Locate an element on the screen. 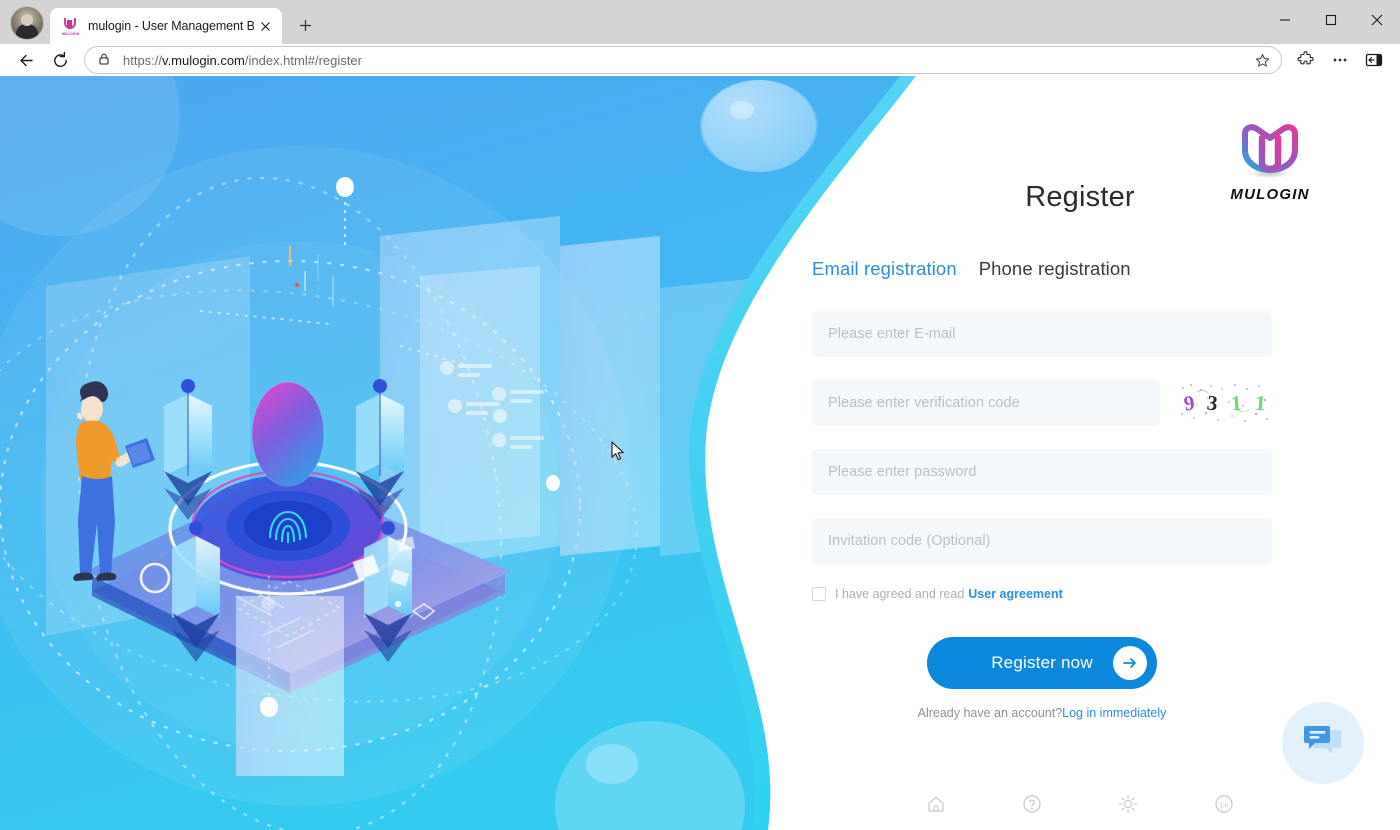 The image size is (1400, 830). page-title: Register is located at coordinates (1080, 197).